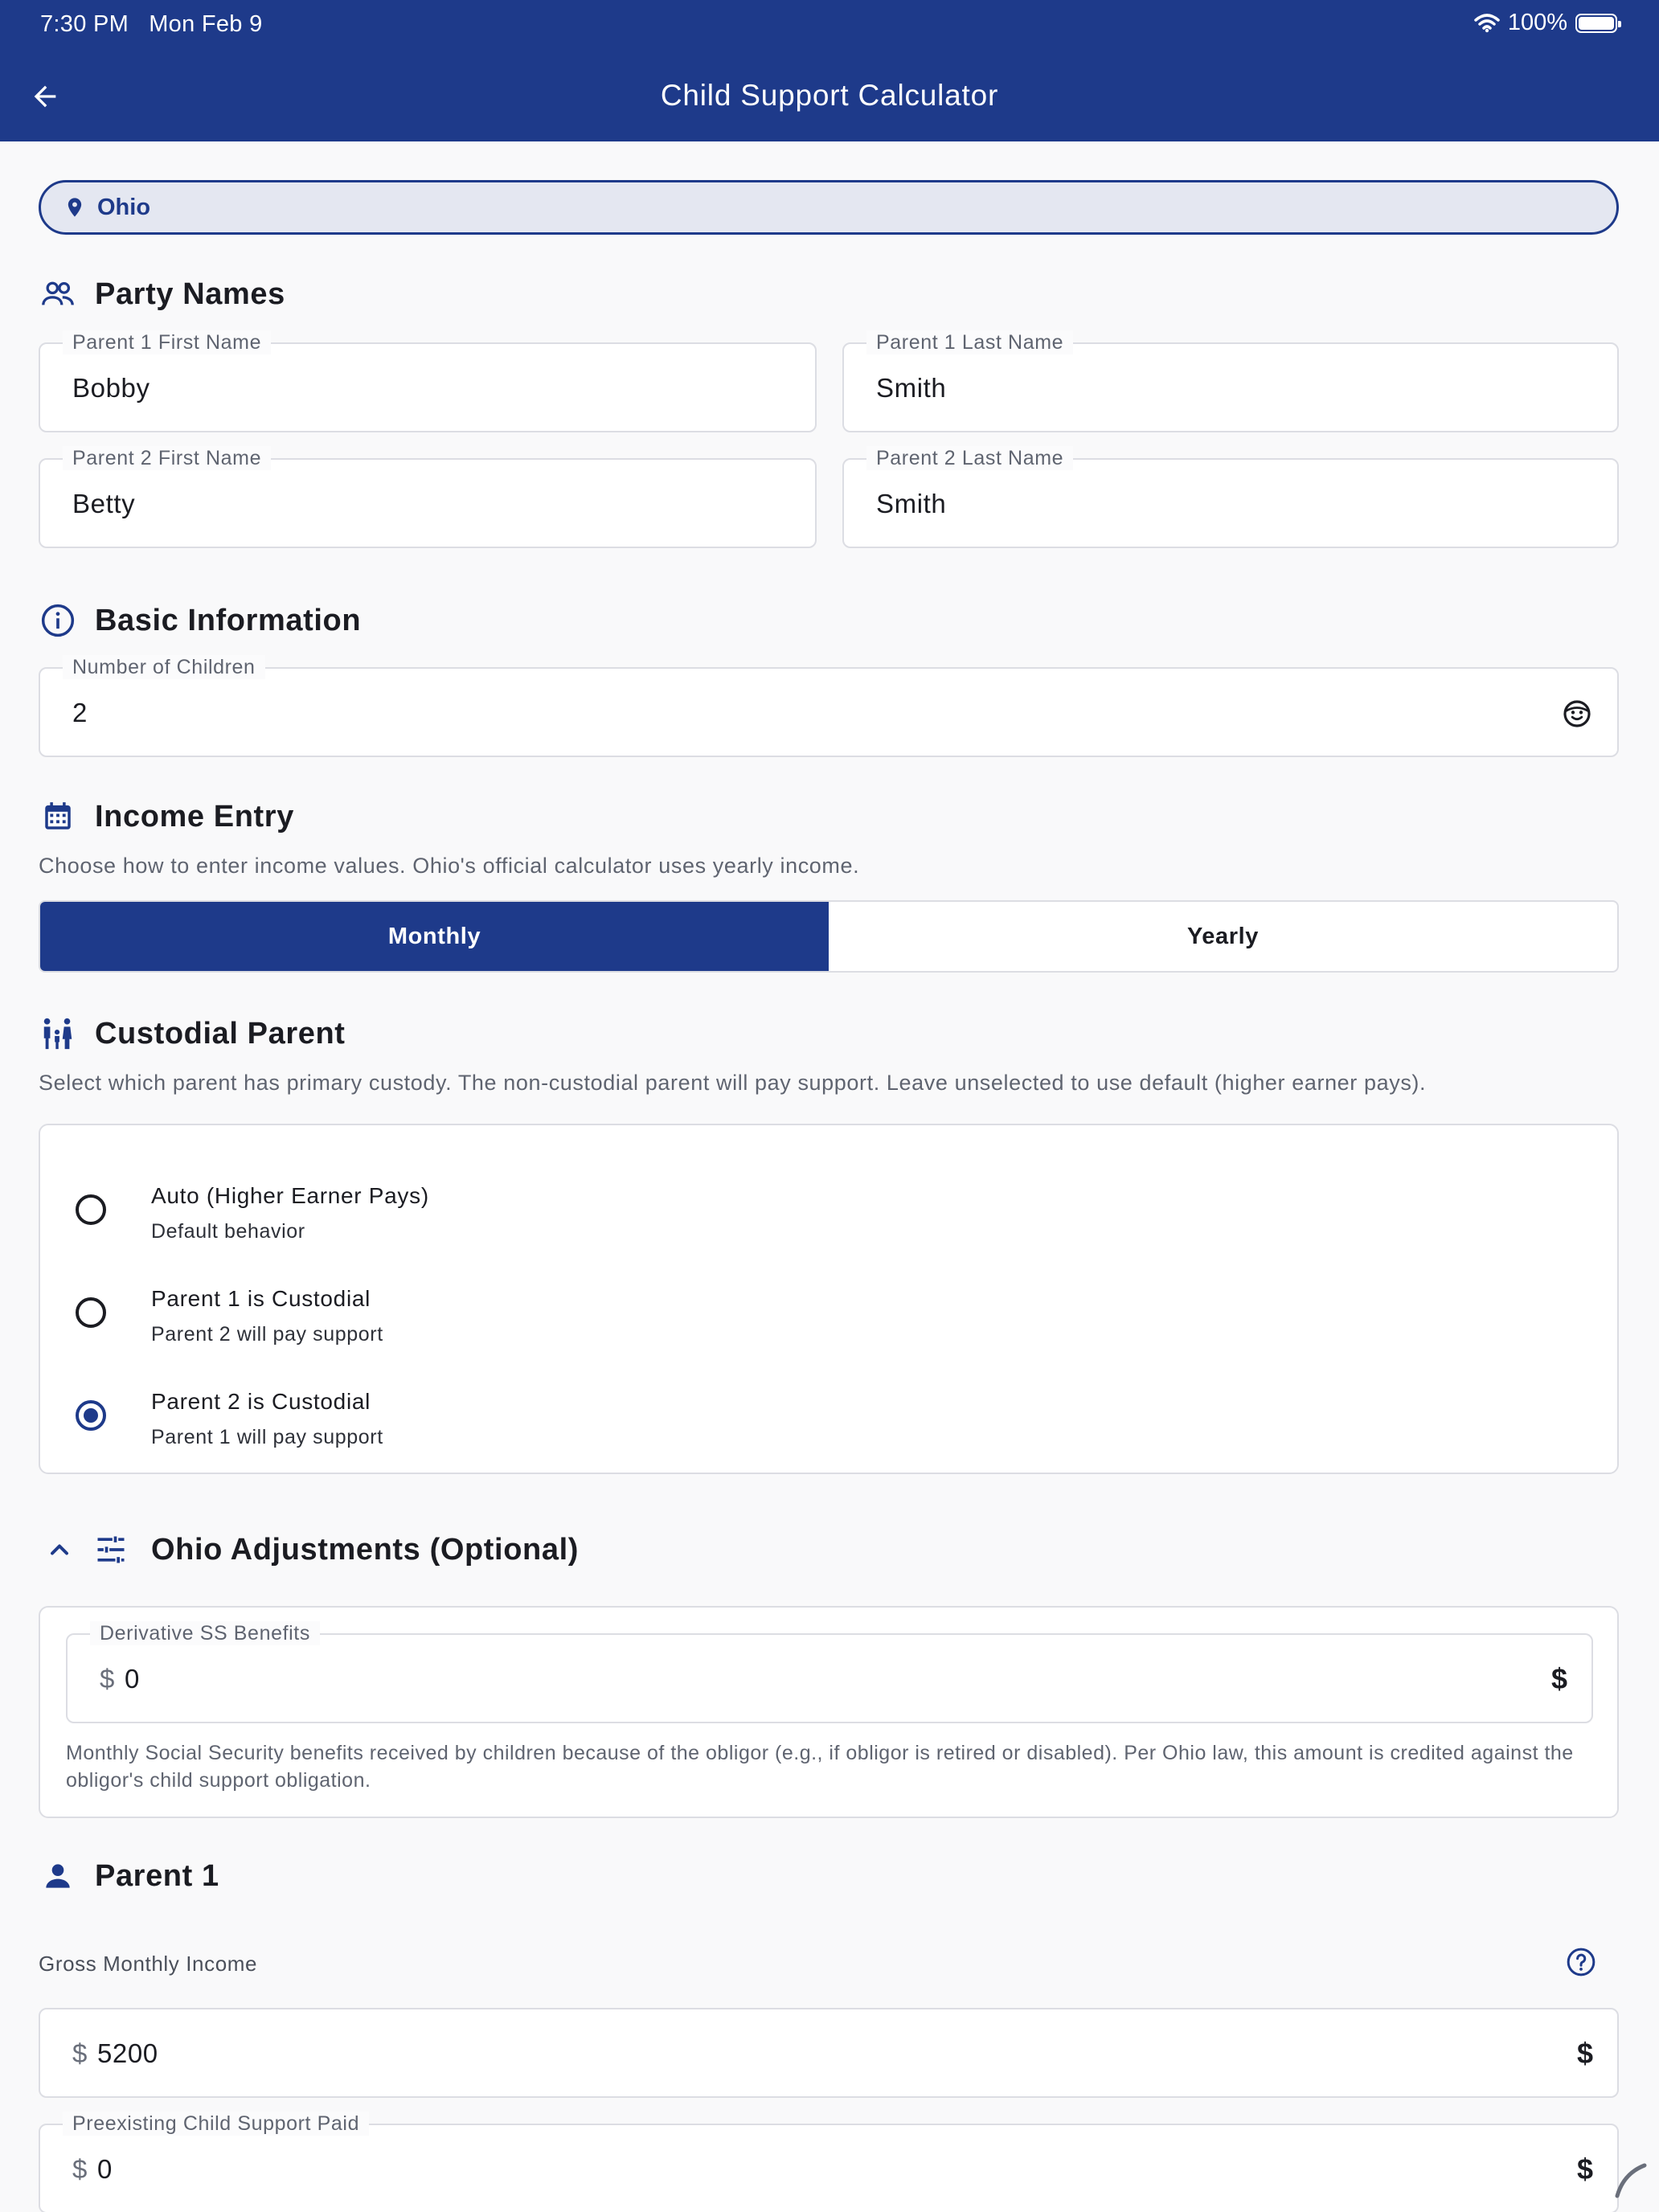  I want to click on section-title: Custodial Parent, so click(221, 1033).